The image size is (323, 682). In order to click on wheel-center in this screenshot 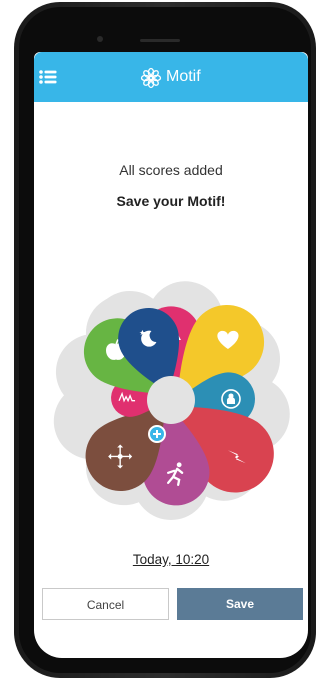, I will do `click(171, 400)`.